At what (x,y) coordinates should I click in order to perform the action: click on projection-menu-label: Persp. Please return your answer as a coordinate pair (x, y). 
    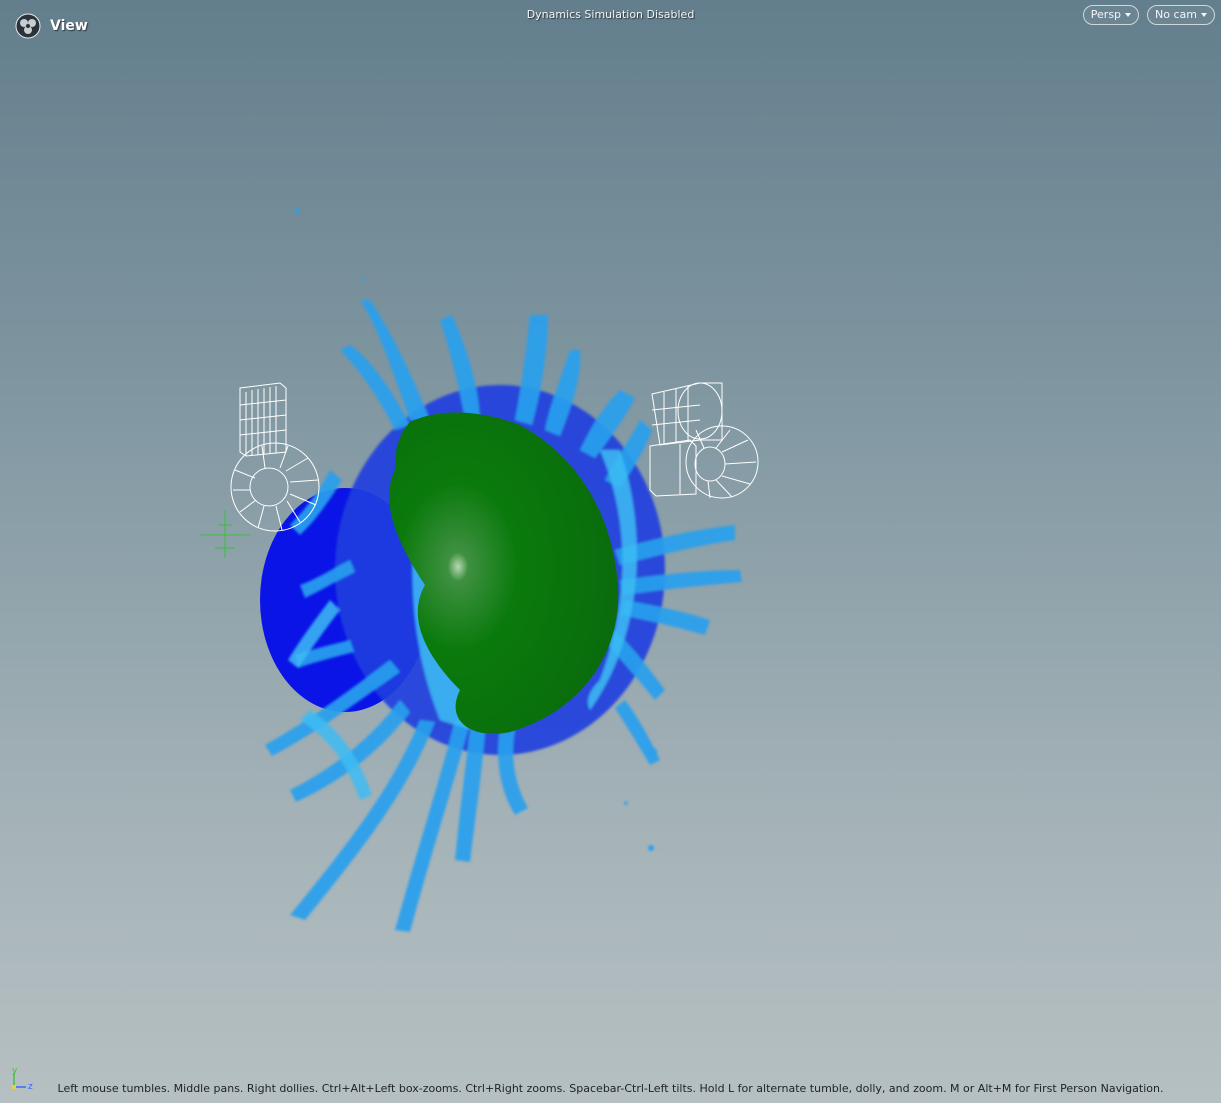
    Looking at the image, I should click on (1106, 14).